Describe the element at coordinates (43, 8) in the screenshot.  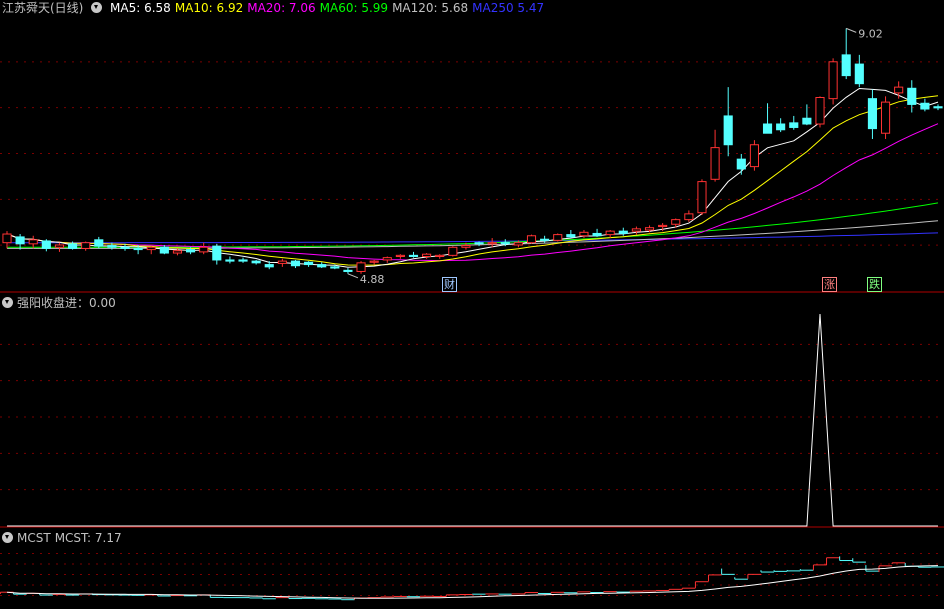
I see `stock-title: 江苏舜天(日线)` at that location.